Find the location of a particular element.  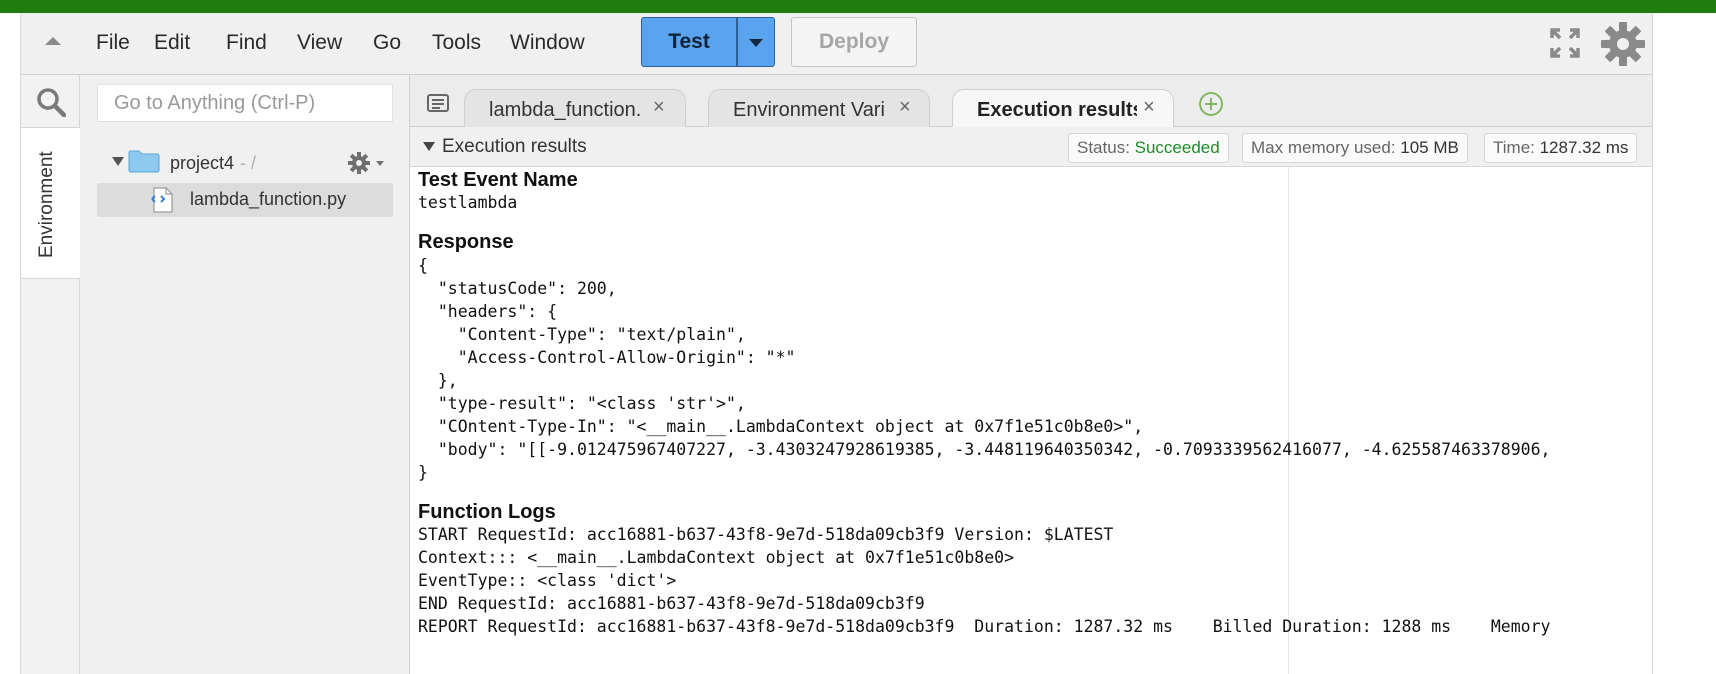

test-event-name: testlambda is located at coordinates (468, 202).